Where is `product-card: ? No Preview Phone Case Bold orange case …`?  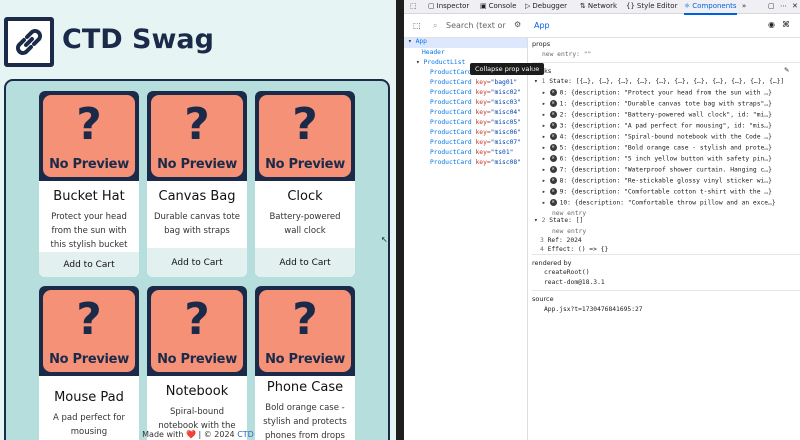
product-card: ? No Preview Phone Case Bold orange case … is located at coordinates (305, 363).